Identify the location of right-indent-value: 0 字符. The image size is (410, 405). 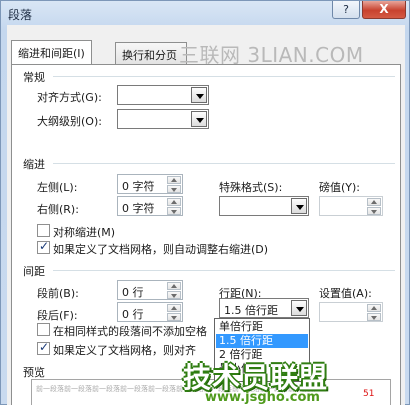
(138, 208).